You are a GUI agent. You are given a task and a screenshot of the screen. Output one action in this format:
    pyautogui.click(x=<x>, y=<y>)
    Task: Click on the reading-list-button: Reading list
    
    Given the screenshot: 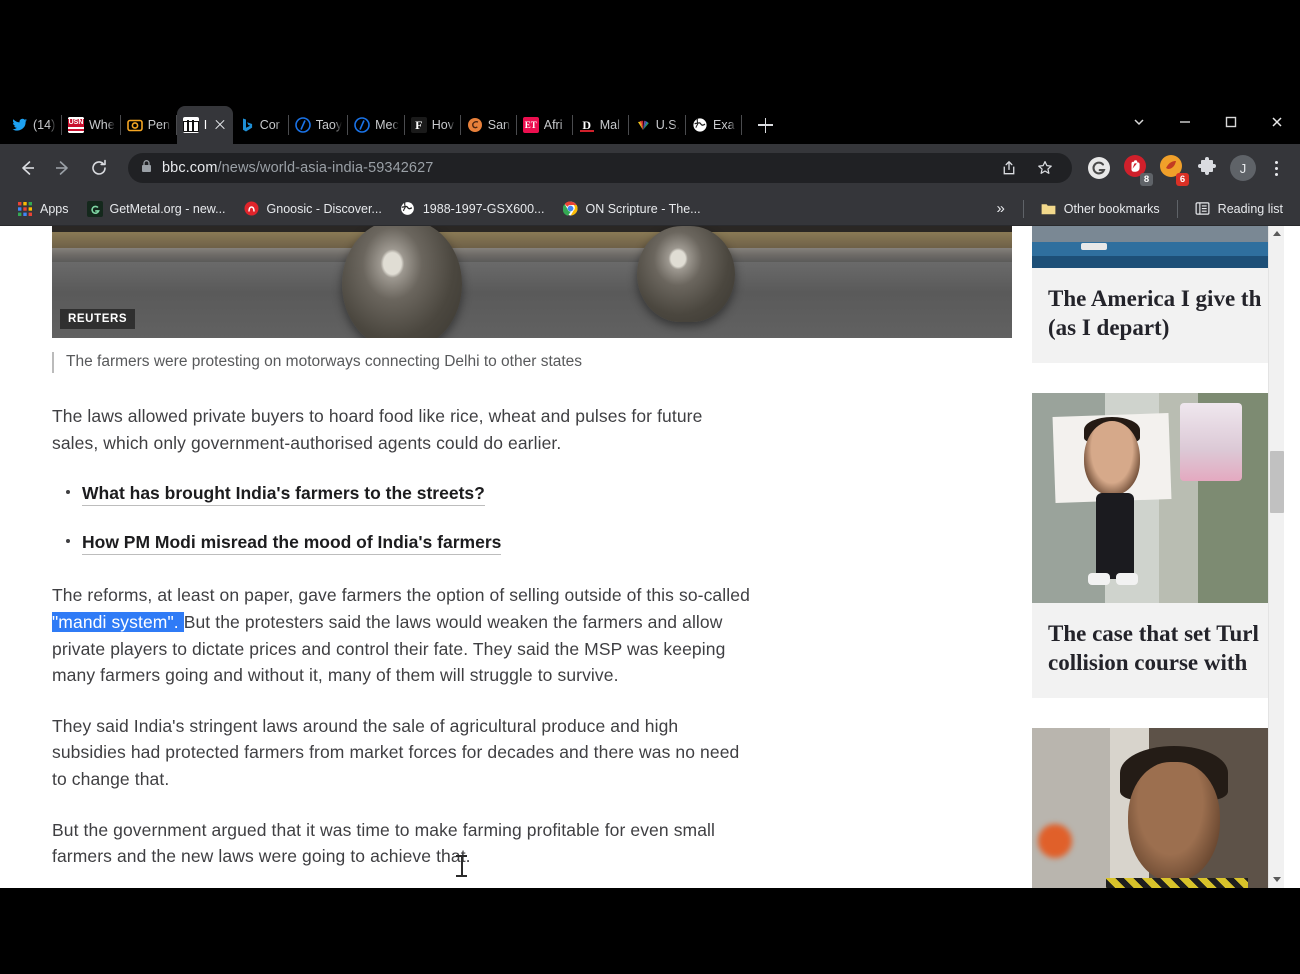 What is the action you would take?
    pyautogui.click(x=1239, y=209)
    